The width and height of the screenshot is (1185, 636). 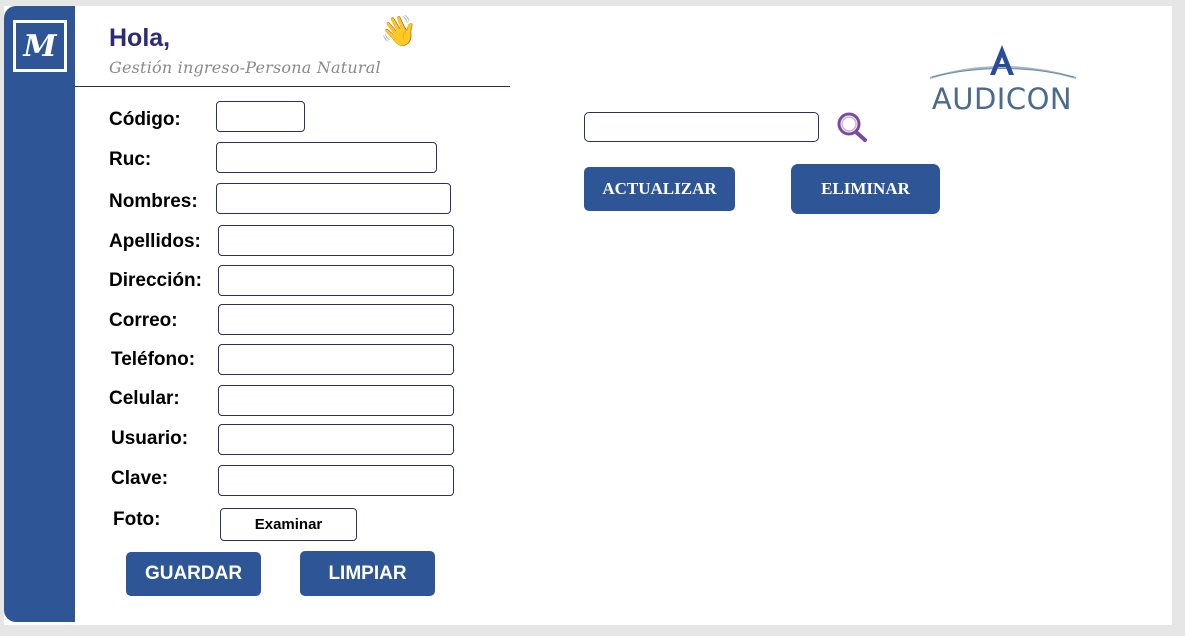 I want to click on clear-button: LIMPIAR, so click(x=367, y=573).